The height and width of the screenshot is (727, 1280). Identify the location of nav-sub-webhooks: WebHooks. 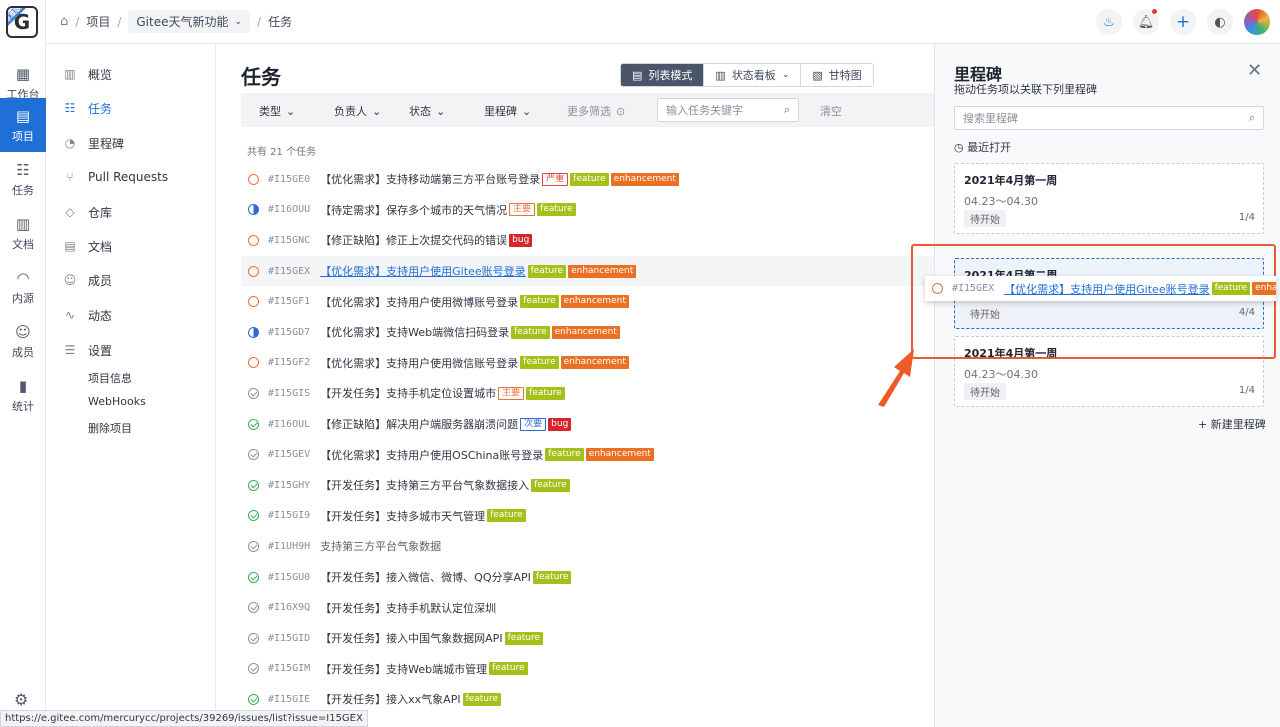
(117, 401).